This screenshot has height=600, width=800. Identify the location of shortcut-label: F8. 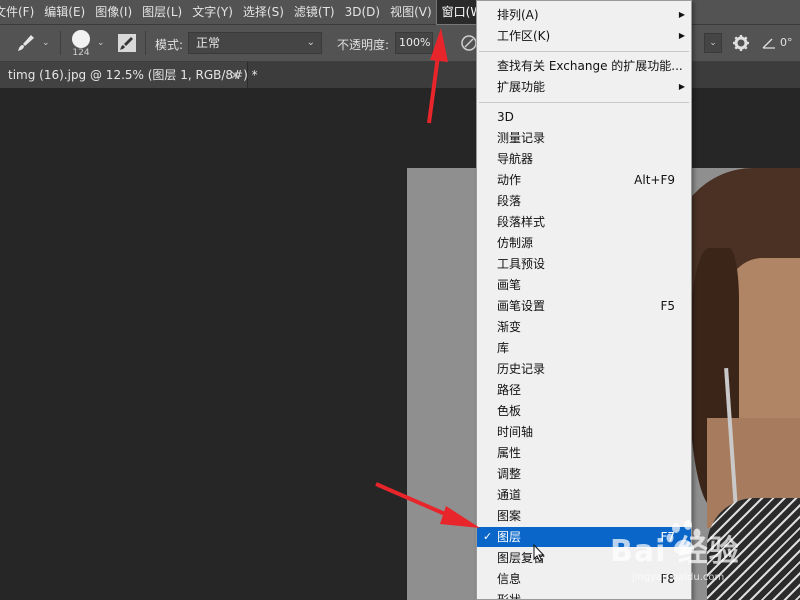
(667, 579).